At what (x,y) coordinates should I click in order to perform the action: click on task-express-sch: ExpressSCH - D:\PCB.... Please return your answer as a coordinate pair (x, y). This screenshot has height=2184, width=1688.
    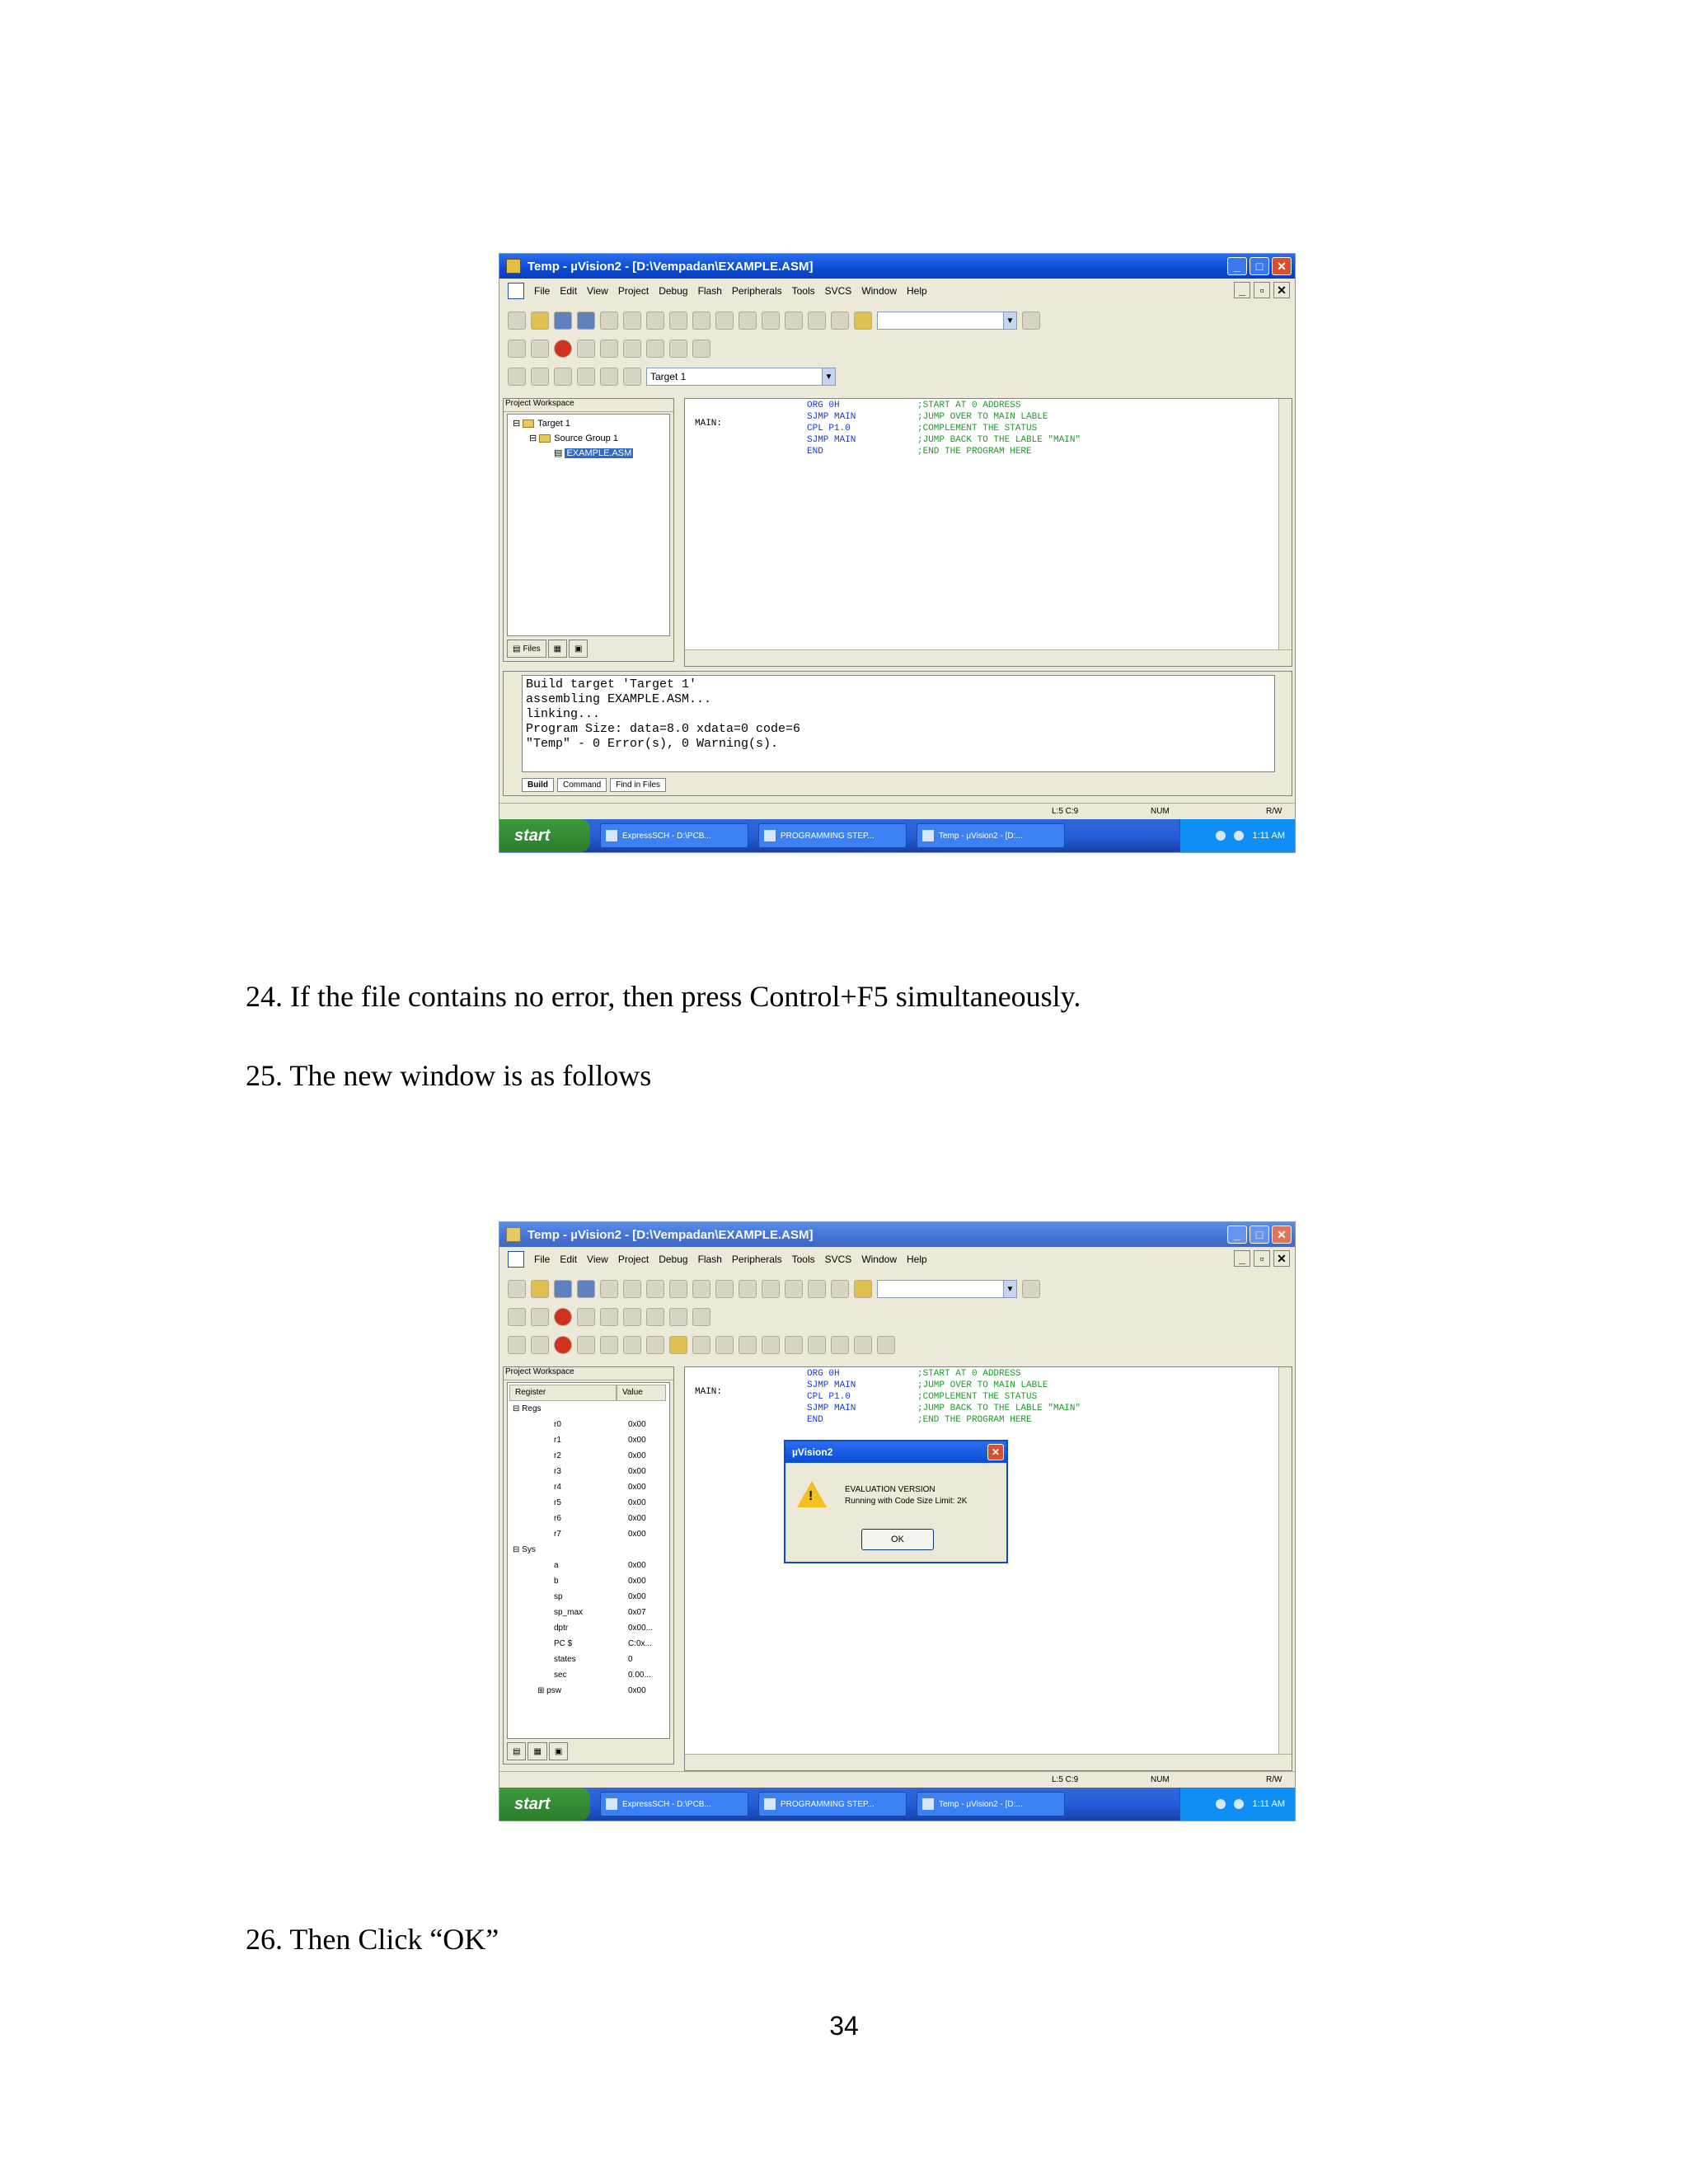
    Looking at the image, I should click on (674, 1804).